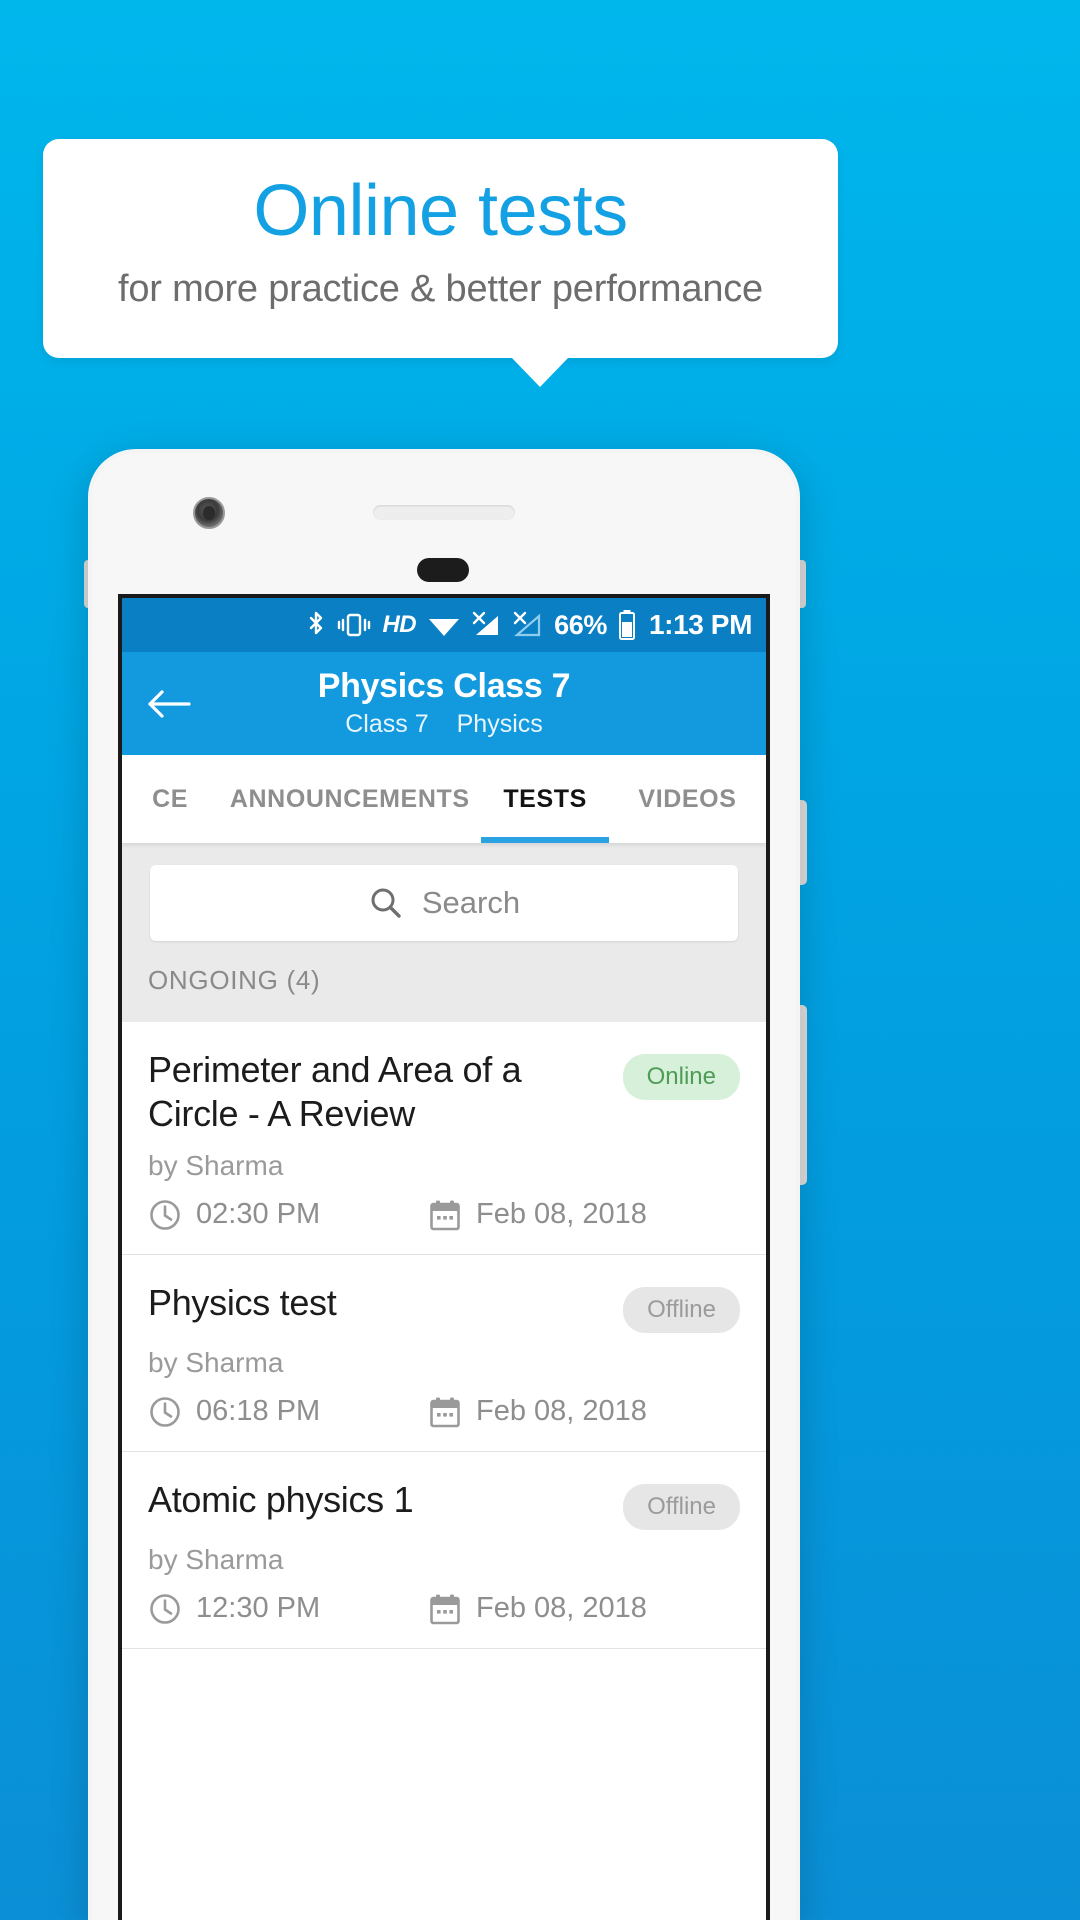  I want to click on vibrate-icon, so click(354, 625).